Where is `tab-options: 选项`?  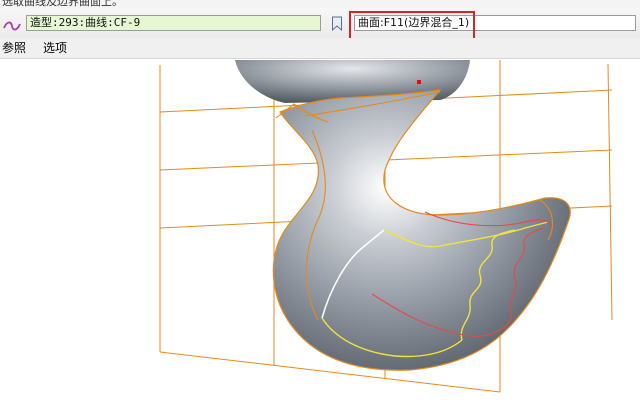 tab-options: 选项 is located at coordinates (55, 48).